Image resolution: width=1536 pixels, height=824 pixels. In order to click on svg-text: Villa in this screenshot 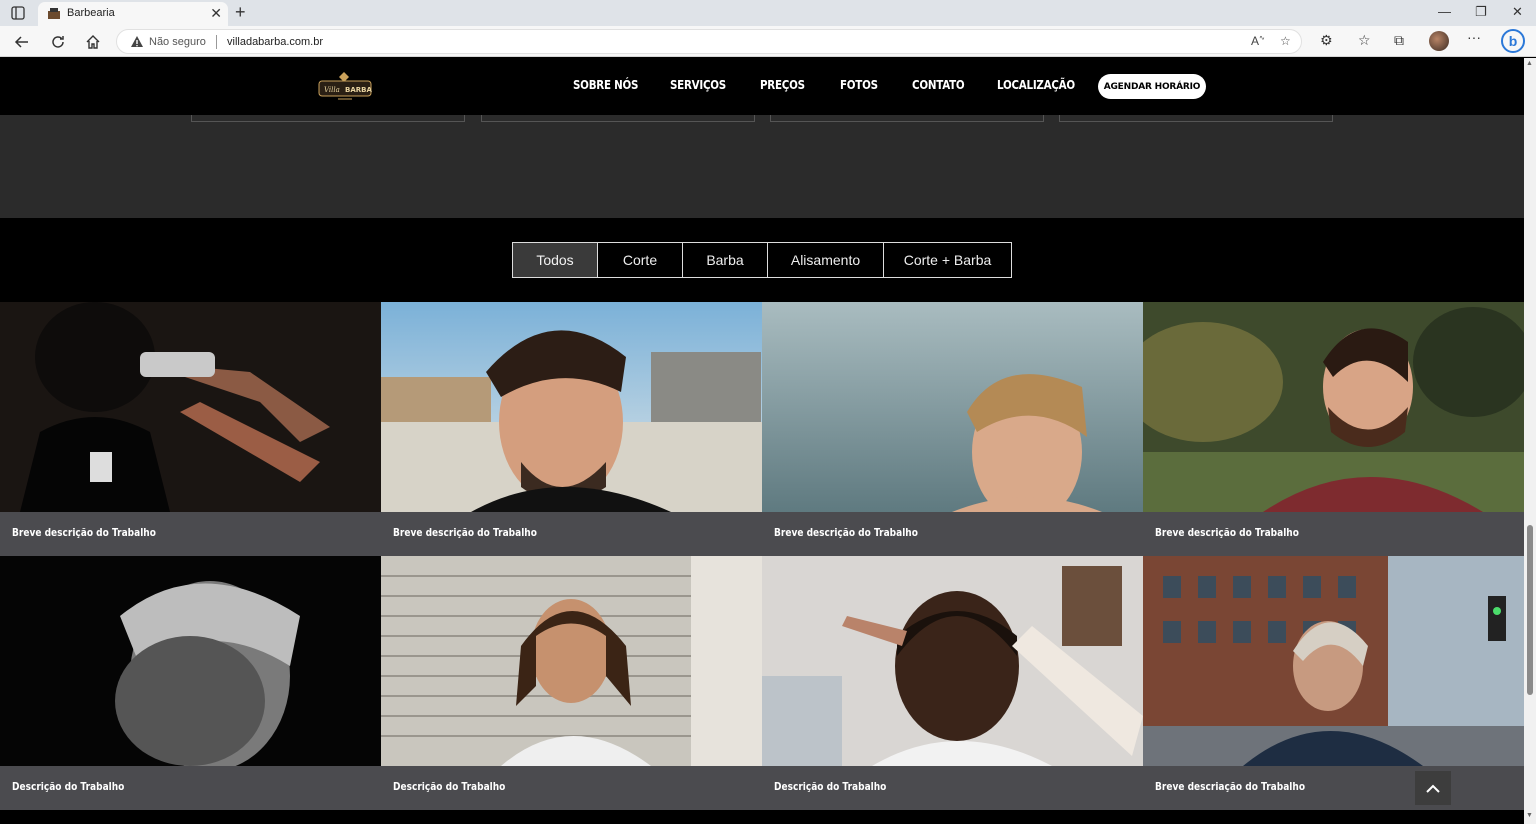, I will do `click(332, 90)`.